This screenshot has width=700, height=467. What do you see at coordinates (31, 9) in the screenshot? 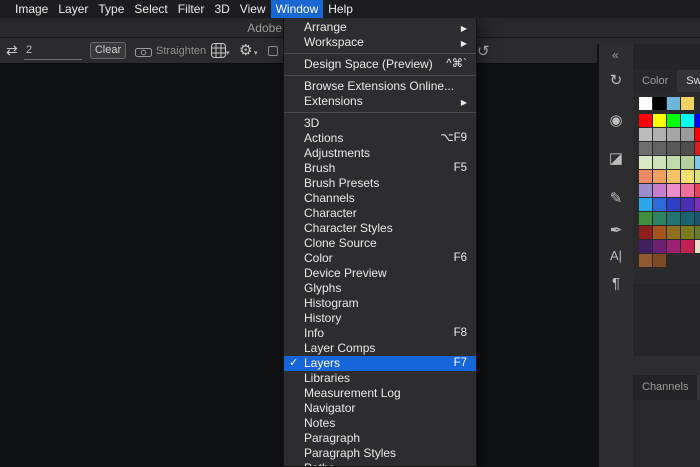
I see `menubar-item-image: Image` at bounding box center [31, 9].